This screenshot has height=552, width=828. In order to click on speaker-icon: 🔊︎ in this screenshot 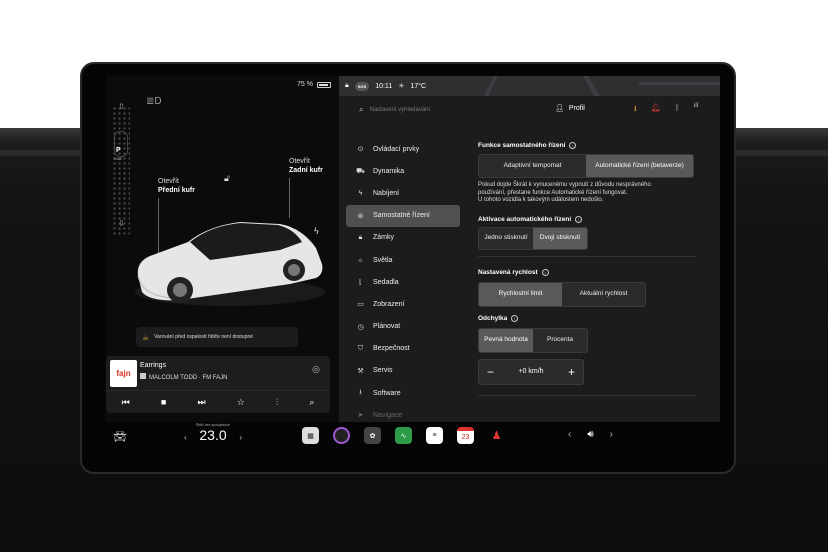, I will do `click(590, 434)`.